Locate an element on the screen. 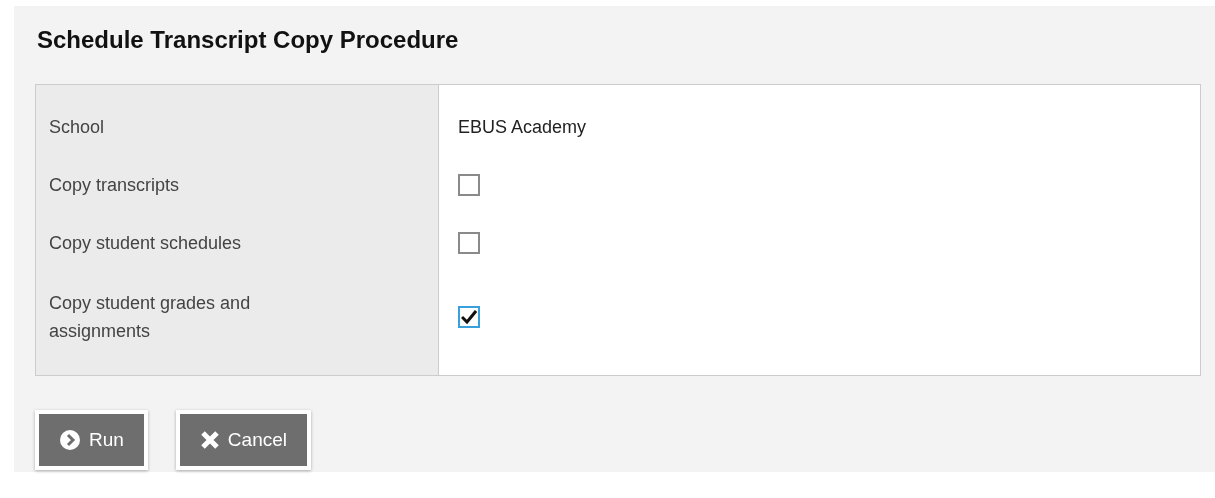 The height and width of the screenshot is (498, 1215). run-button: Run is located at coordinates (91, 440).